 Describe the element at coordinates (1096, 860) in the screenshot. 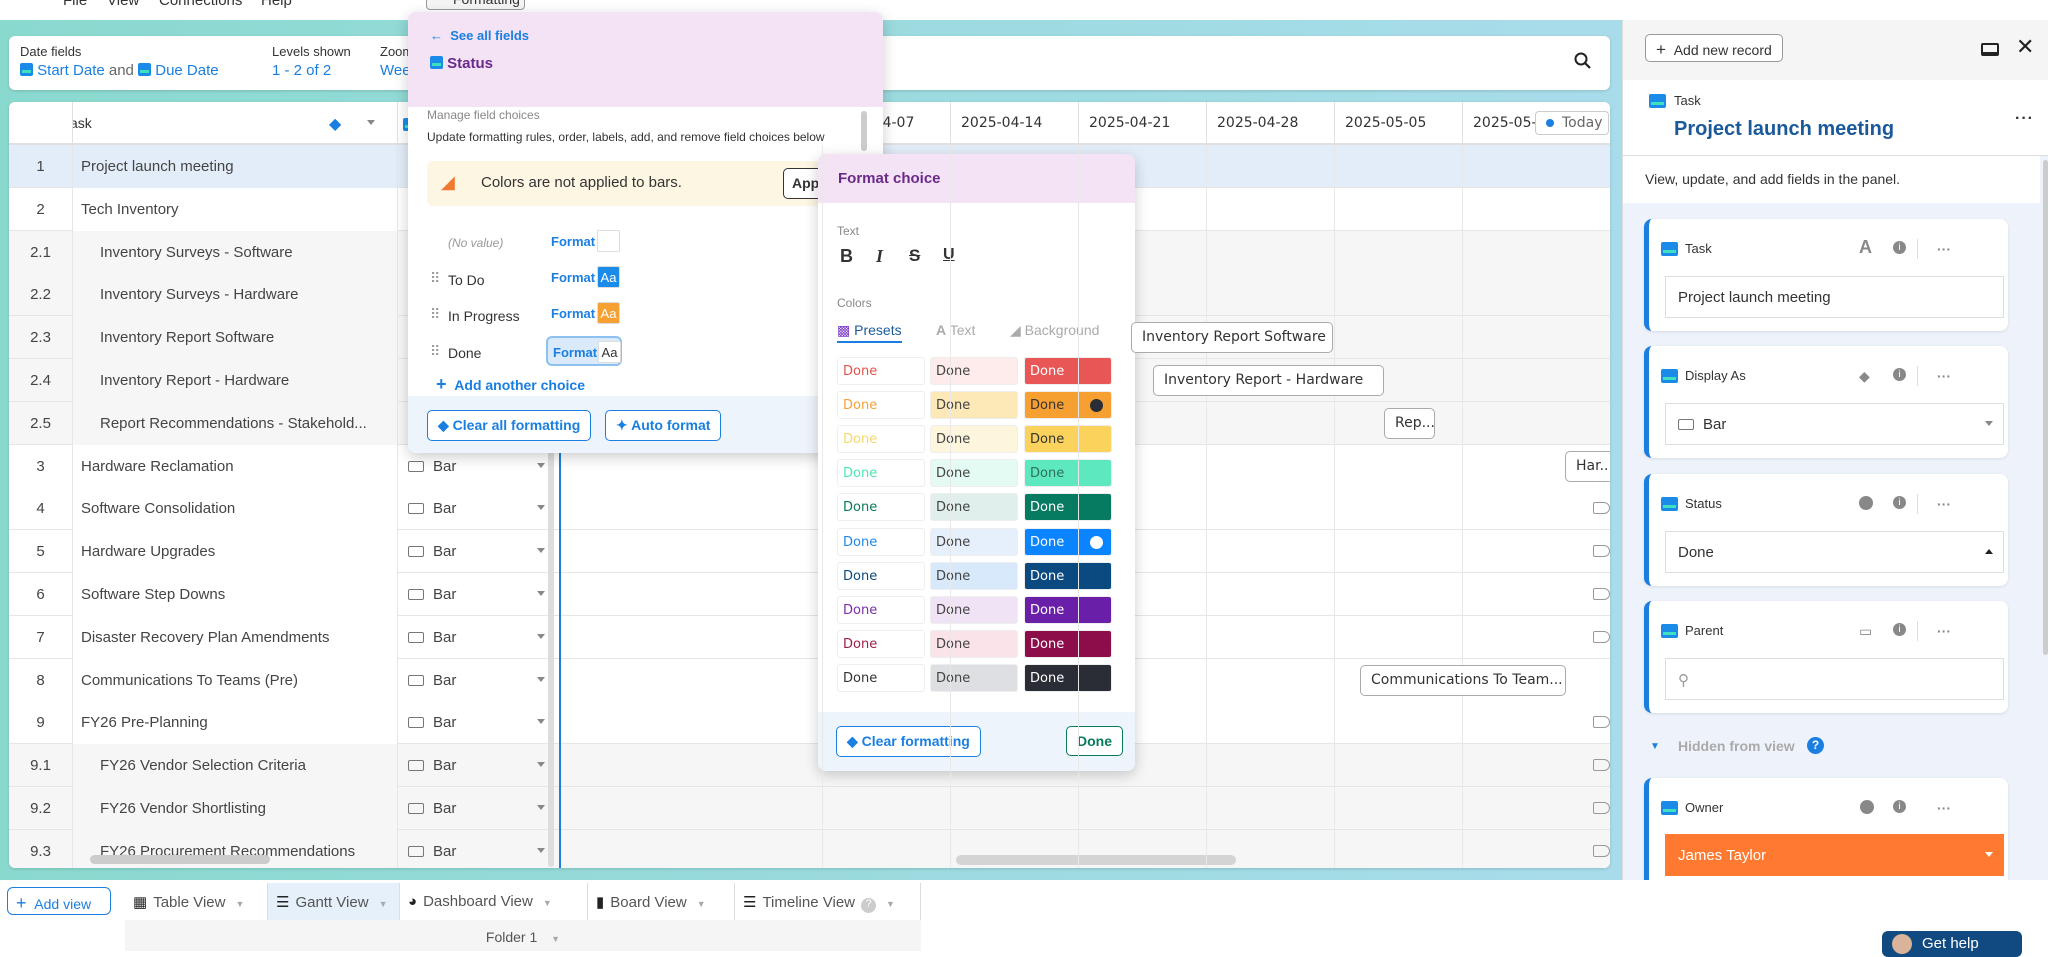

I see `gantt-horizontal-scrollbar` at that location.